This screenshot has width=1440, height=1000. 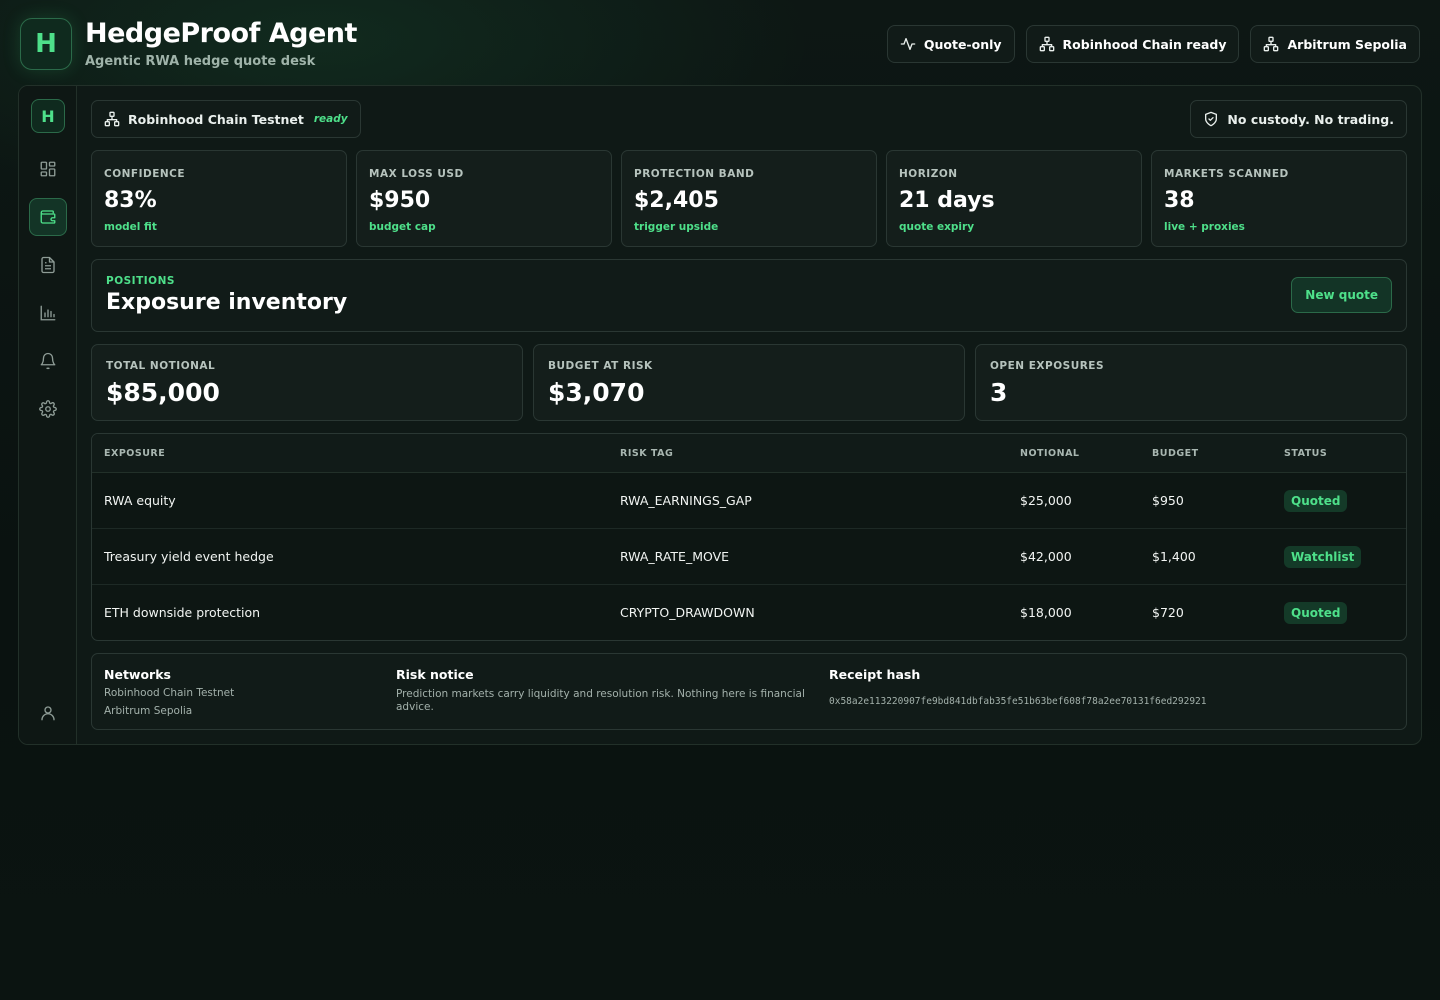 What do you see at coordinates (227, 302) in the screenshot?
I see `section-title: Exposure inventory` at bounding box center [227, 302].